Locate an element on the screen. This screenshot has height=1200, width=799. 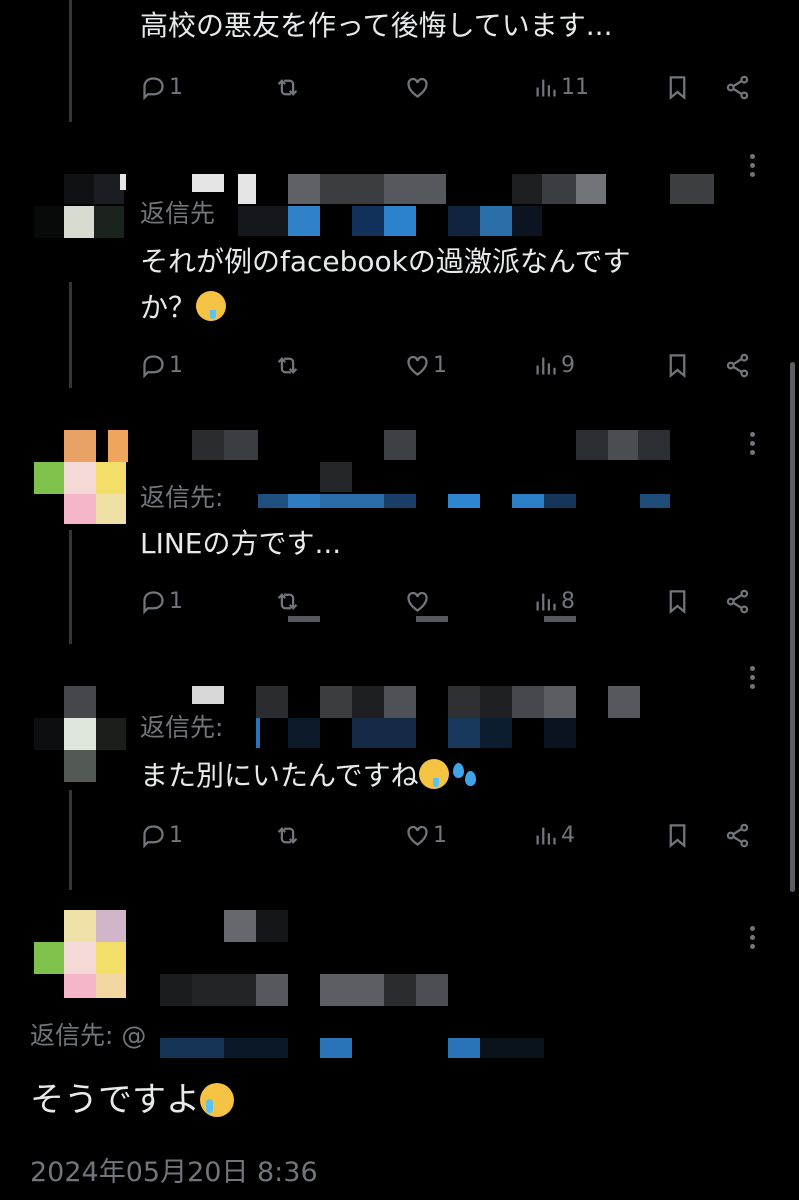
views-count: 4 is located at coordinates (568, 835).